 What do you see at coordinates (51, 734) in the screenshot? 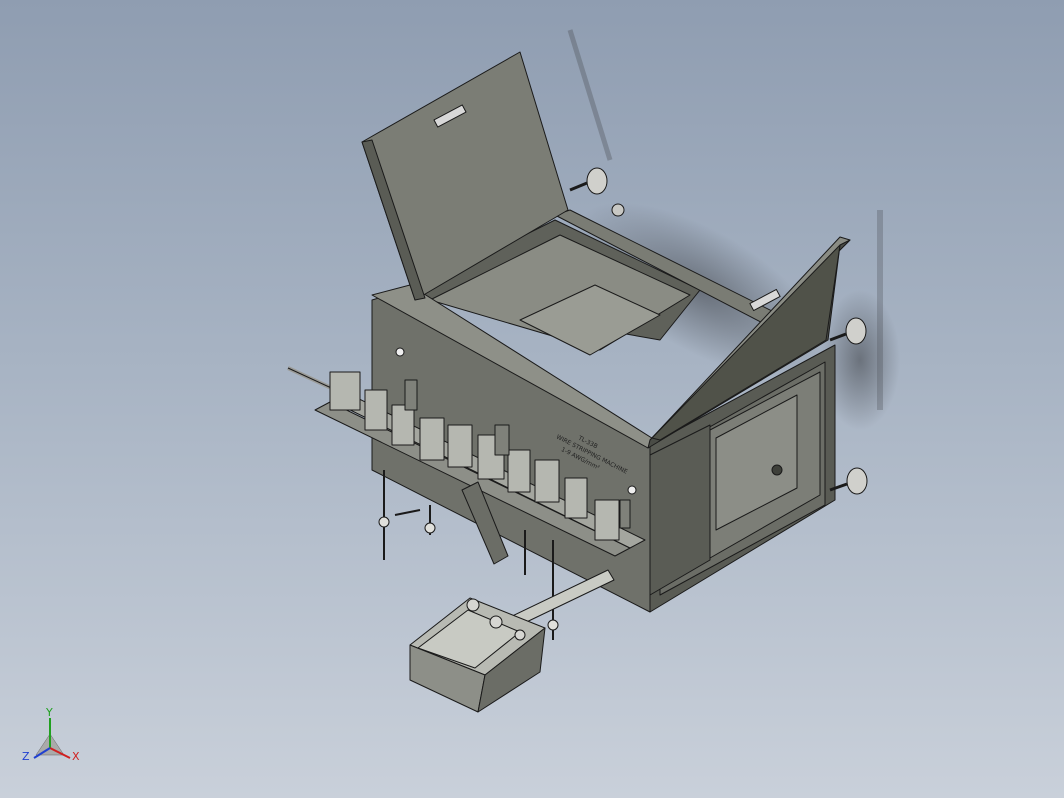
I see `orientation-triad: Y X Z` at bounding box center [51, 734].